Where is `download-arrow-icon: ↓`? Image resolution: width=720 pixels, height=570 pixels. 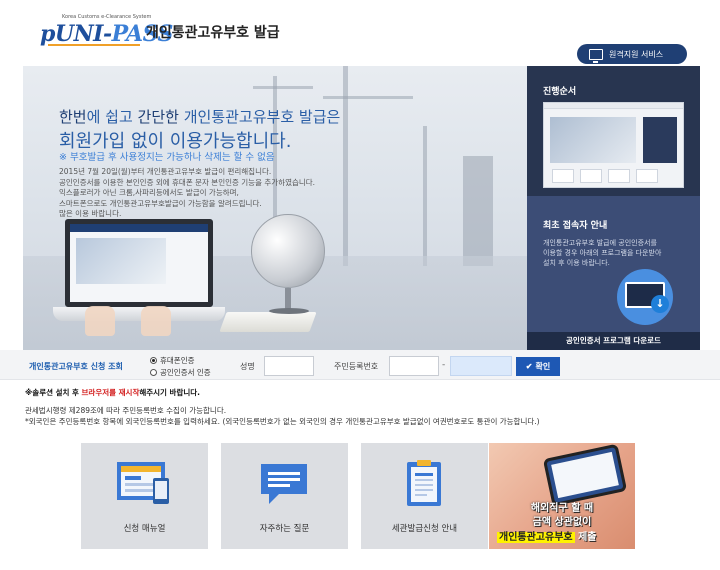
download-arrow-icon: ↓ is located at coordinates (660, 304).